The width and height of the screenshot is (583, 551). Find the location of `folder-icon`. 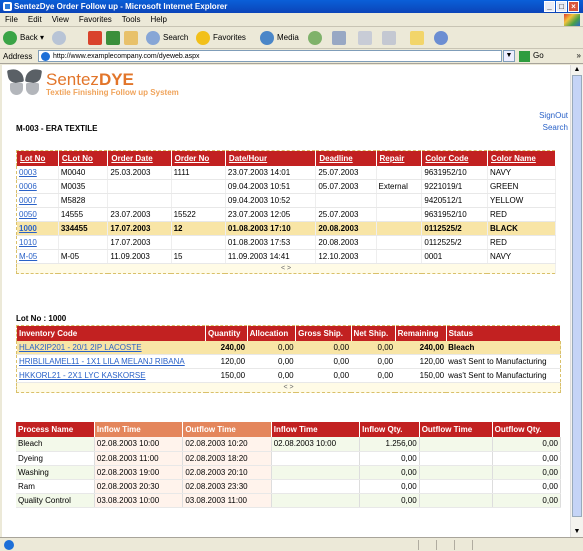

folder-icon is located at coordinates (417, 38).